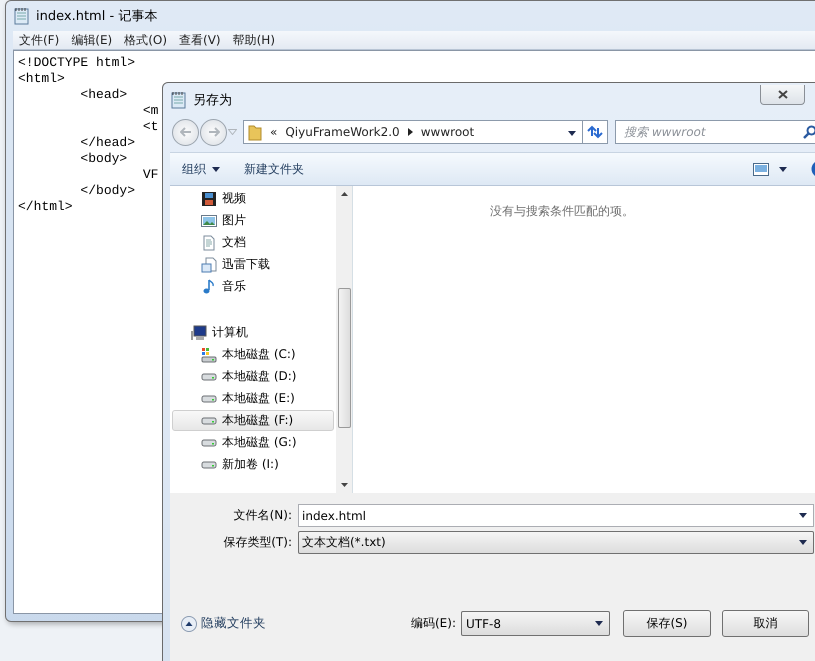  What do you see at coordinates (562, 210) in the screenshot?
I see `empty-message: 没有与搜索条件匹配的项。` at bounding box center [562, 210].